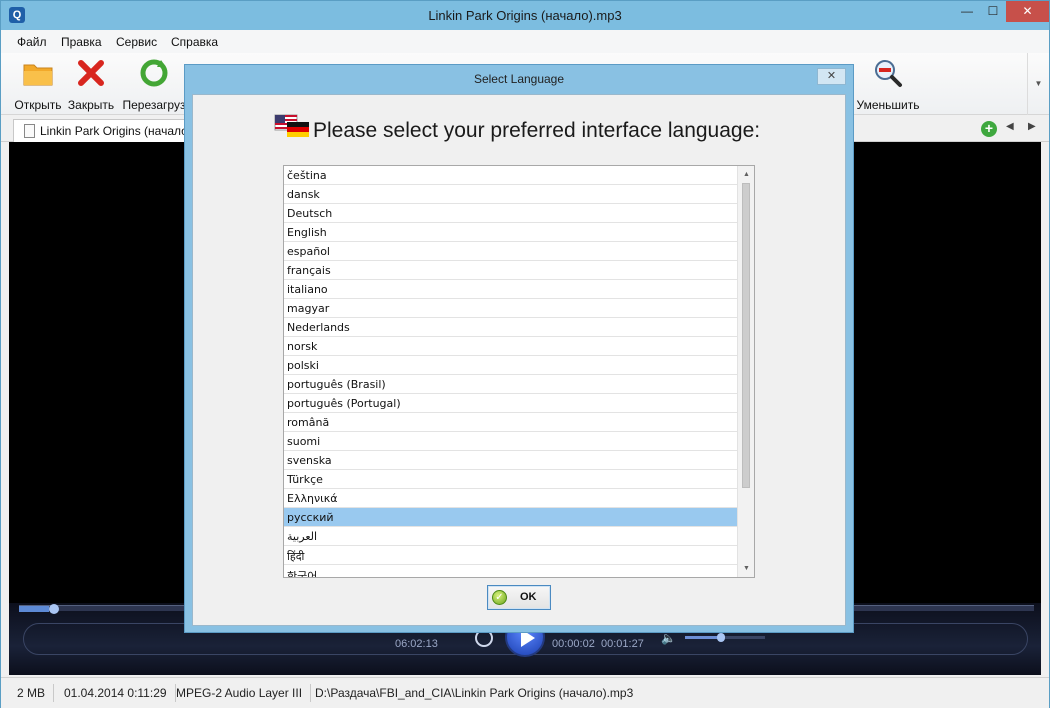 This screenshot has height=708, width=1050. Describe the element at coordinates (510, 517) in the screenshot. I see `language-item: русский` at that location.